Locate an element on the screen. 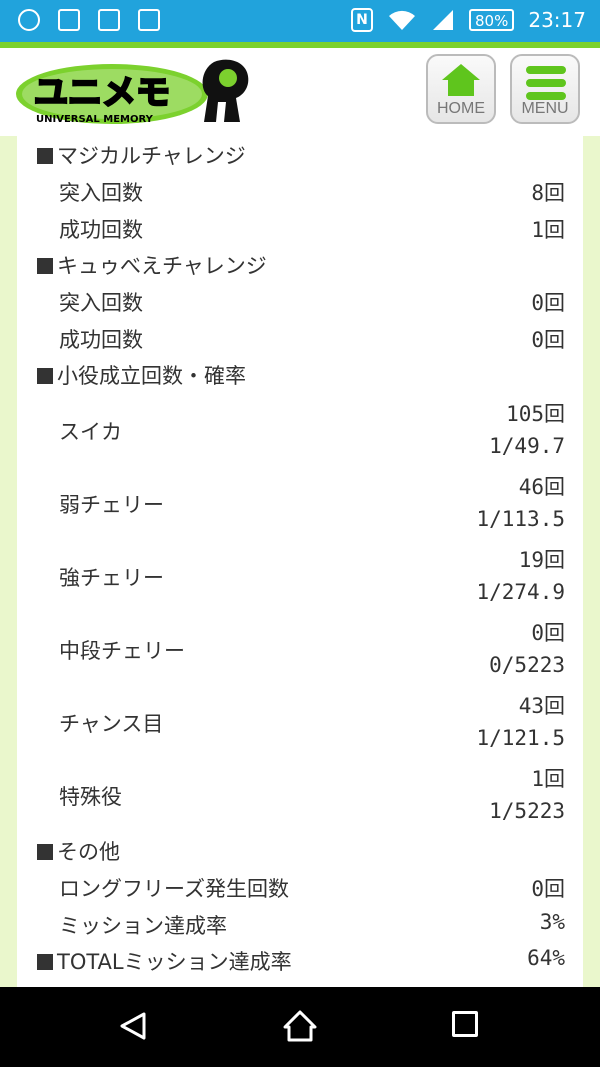  section-title: 小役成立回数・確率 is located at coordinates (151, 376).